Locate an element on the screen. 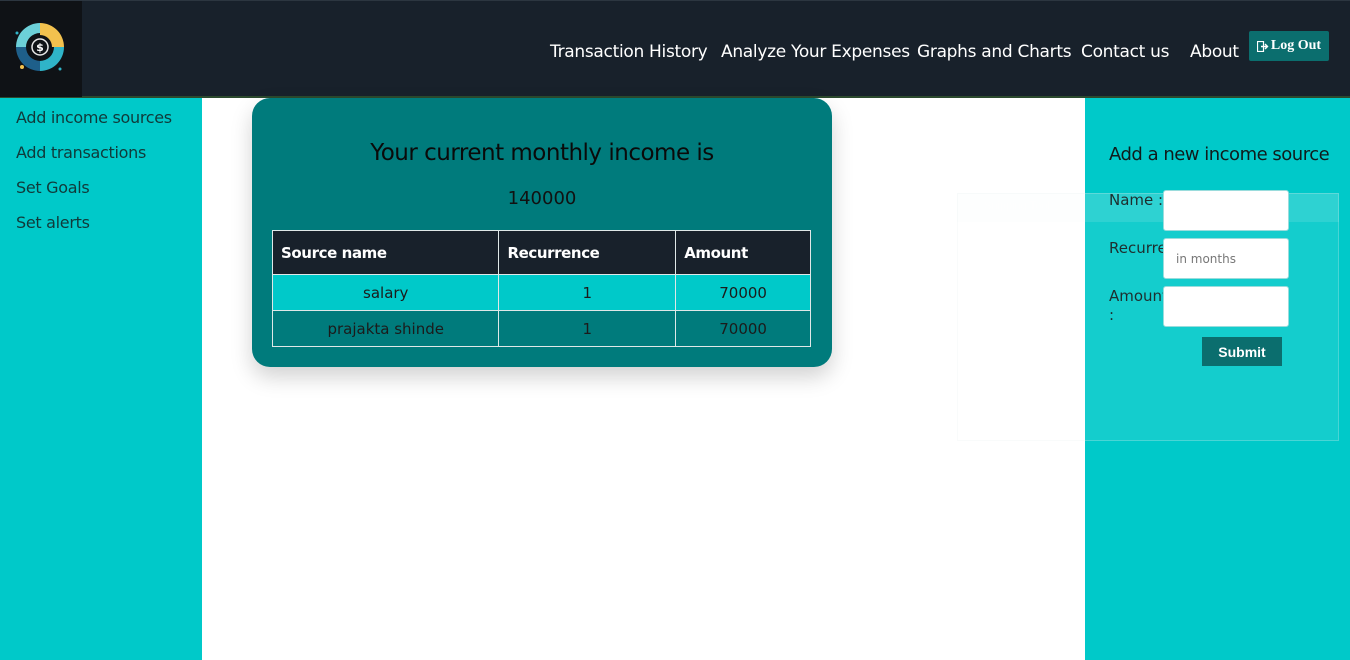 The height and width of the screenshot is (660, 1350). column-header-amount: Amount is located at coordinates (743, 252).